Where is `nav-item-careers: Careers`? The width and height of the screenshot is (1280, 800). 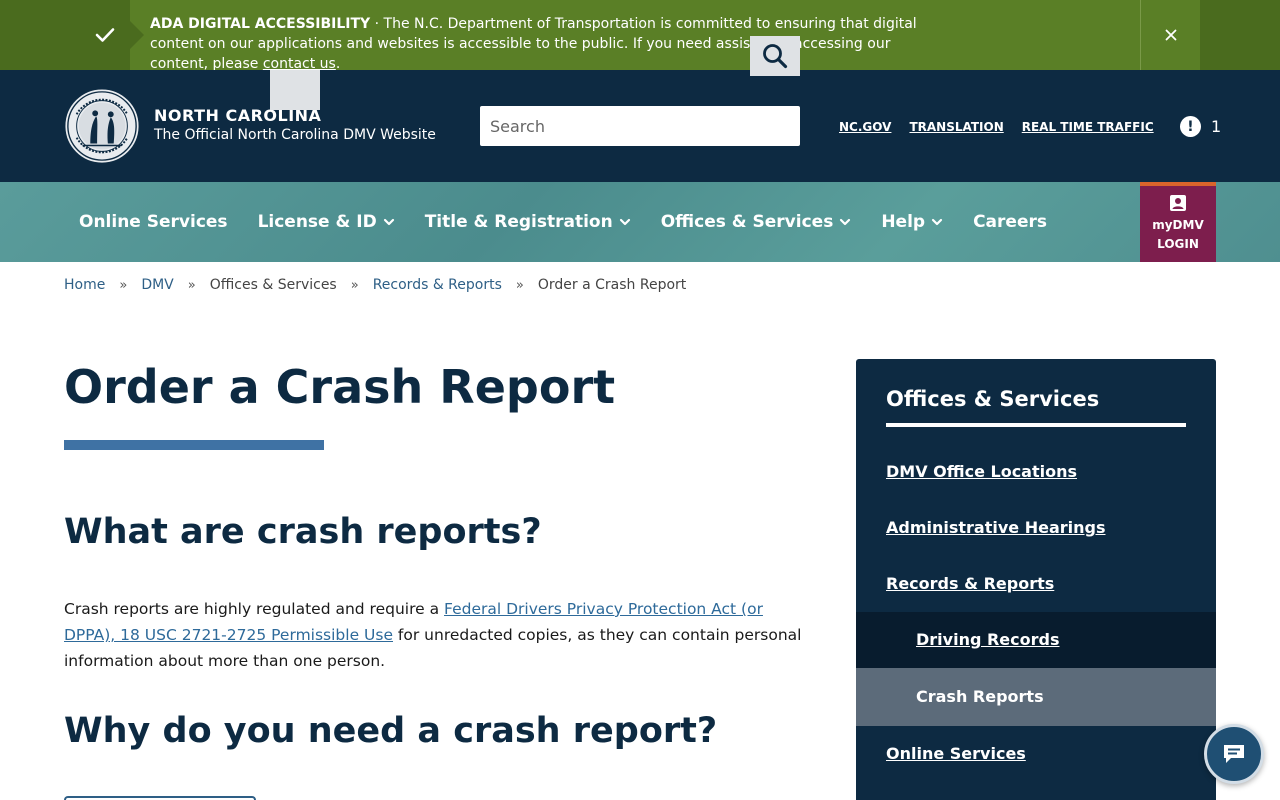 nav-item-careers: Careers is located at coordinates (1010, 222).